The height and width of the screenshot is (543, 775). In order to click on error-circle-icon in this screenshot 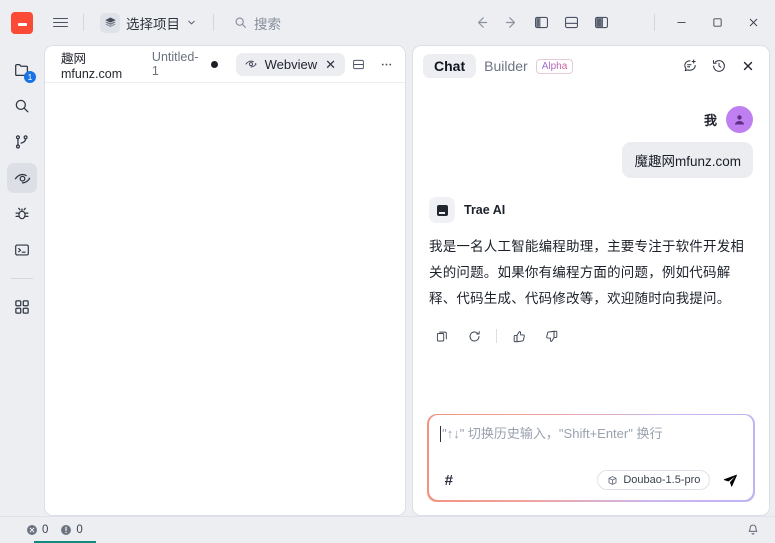, I will do `click(32, 530)`.